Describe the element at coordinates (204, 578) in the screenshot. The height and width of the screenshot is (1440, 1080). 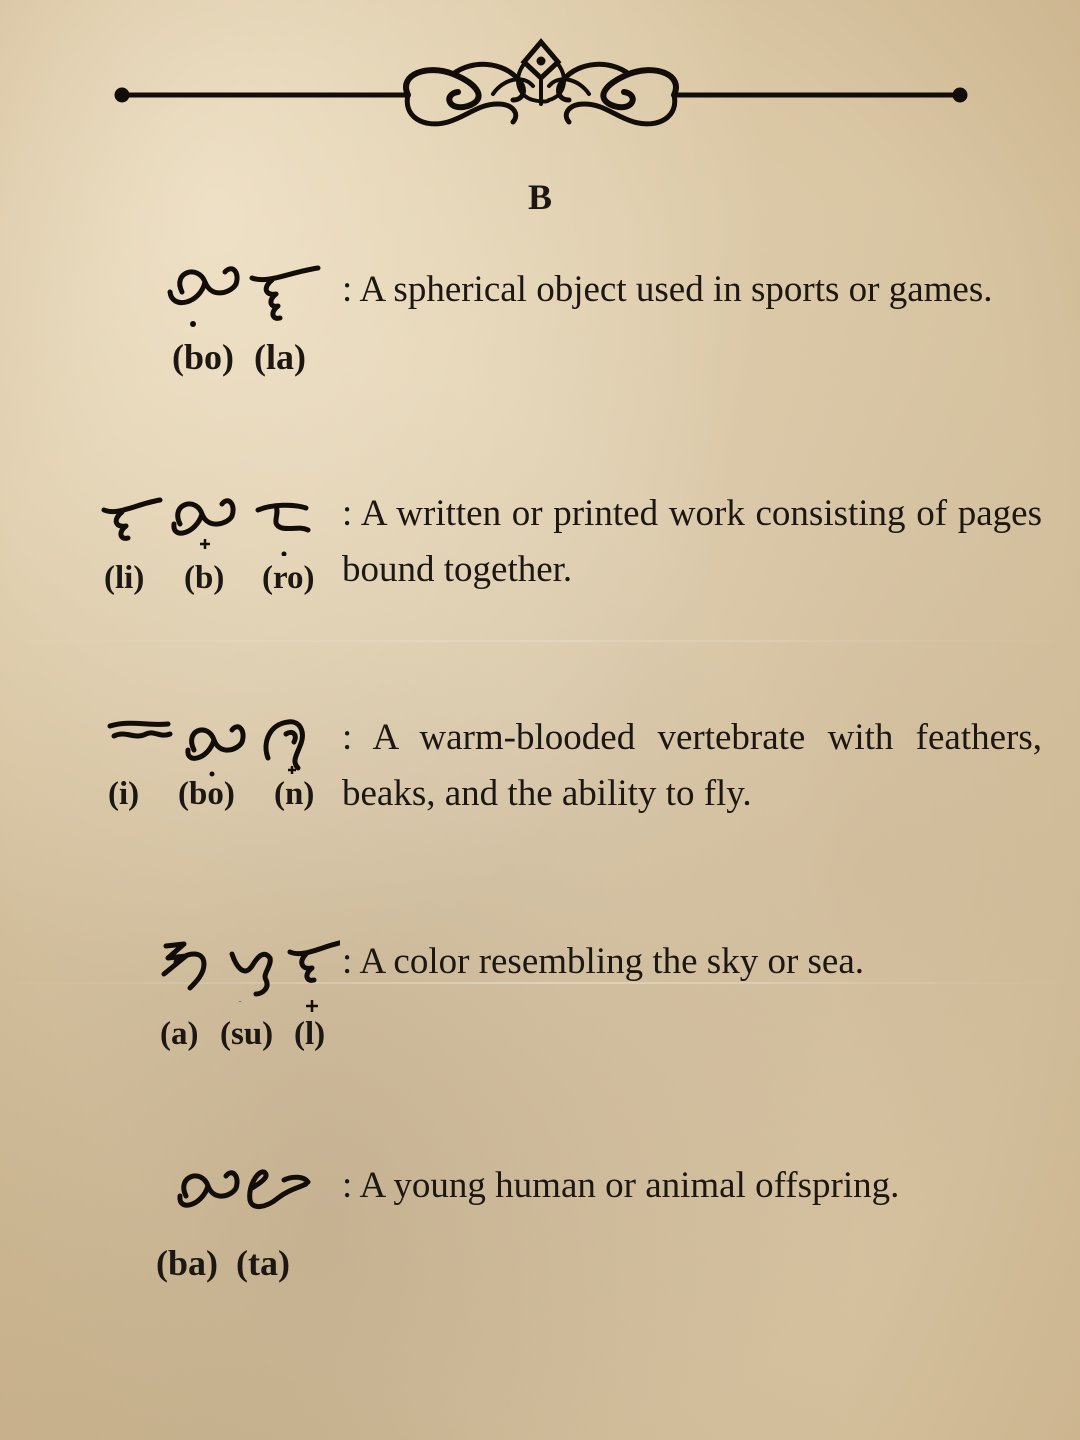
I see `syllable-label: (b)` at that location.